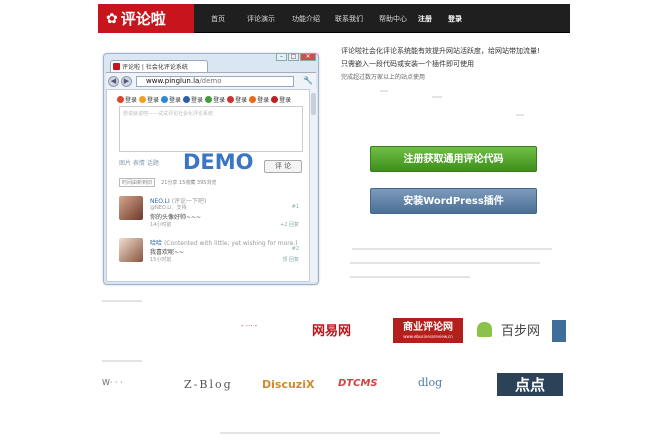 The height and width of the screenshot is (441, 668). Describe the element at coordinates (313, 104) in the screenshot. I see `scrollbar-thumb` at that location.